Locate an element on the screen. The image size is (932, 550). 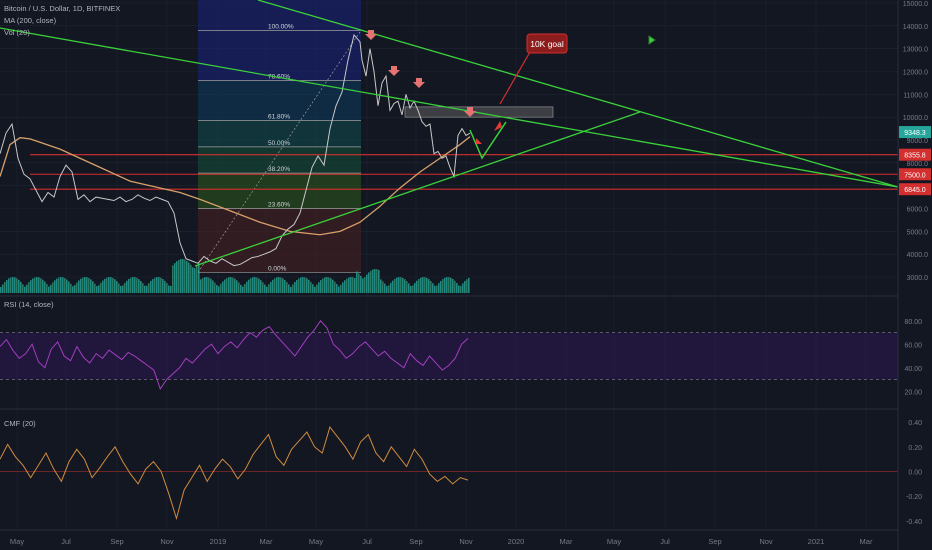
price-tick-label: 6000.0 is located at coordinates (918, 210).